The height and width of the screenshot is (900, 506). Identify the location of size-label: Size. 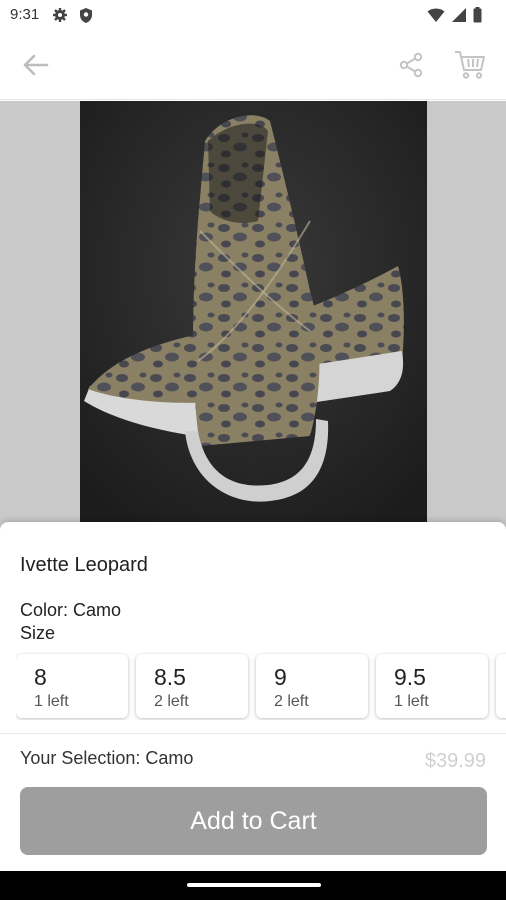
(38, 633).